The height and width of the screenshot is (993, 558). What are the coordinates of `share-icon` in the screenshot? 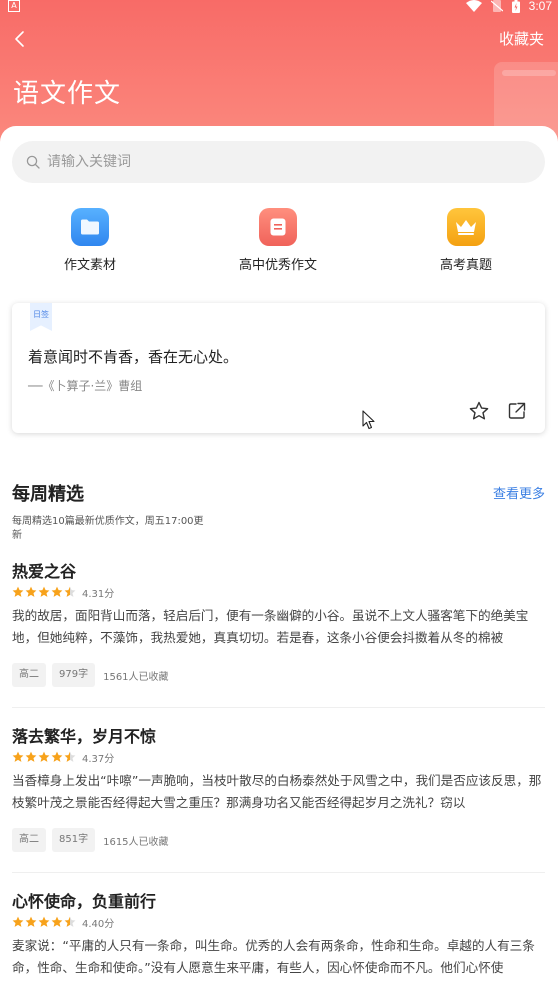 It's located at (517, 411).